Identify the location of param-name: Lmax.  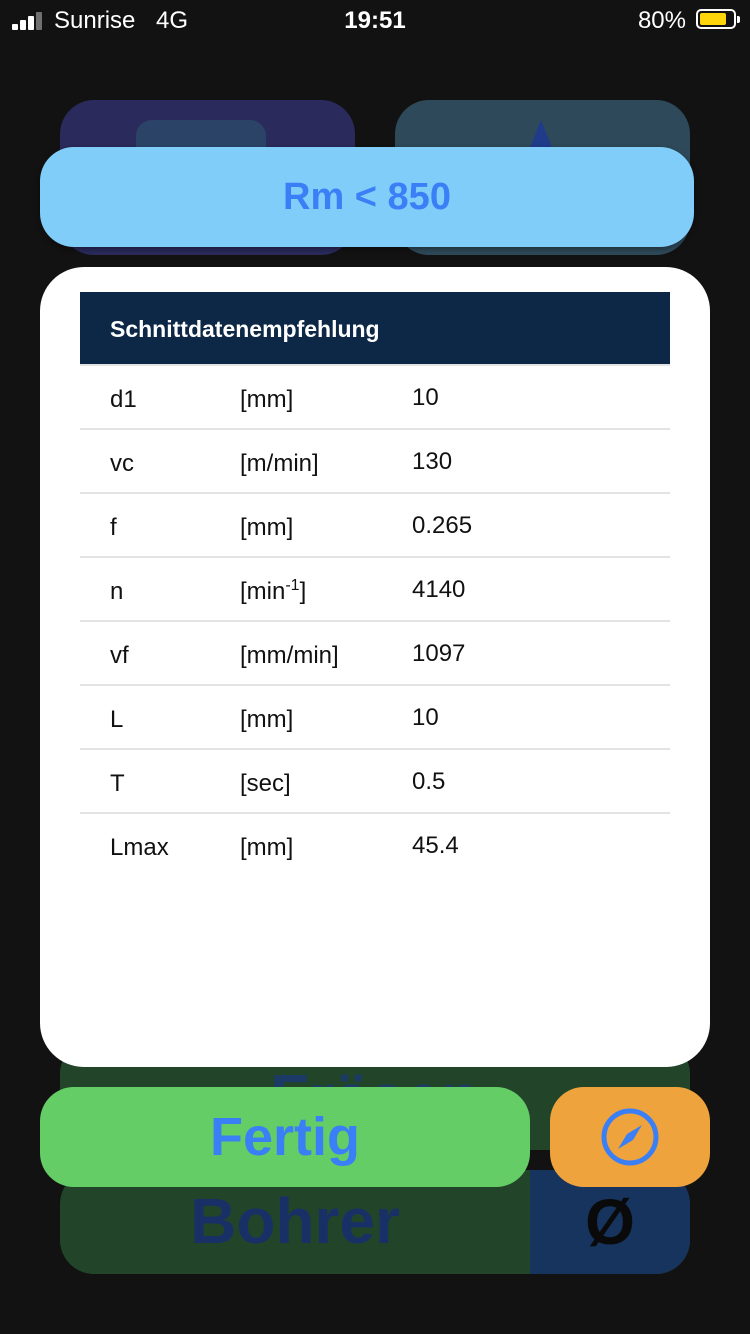
(139, 847).